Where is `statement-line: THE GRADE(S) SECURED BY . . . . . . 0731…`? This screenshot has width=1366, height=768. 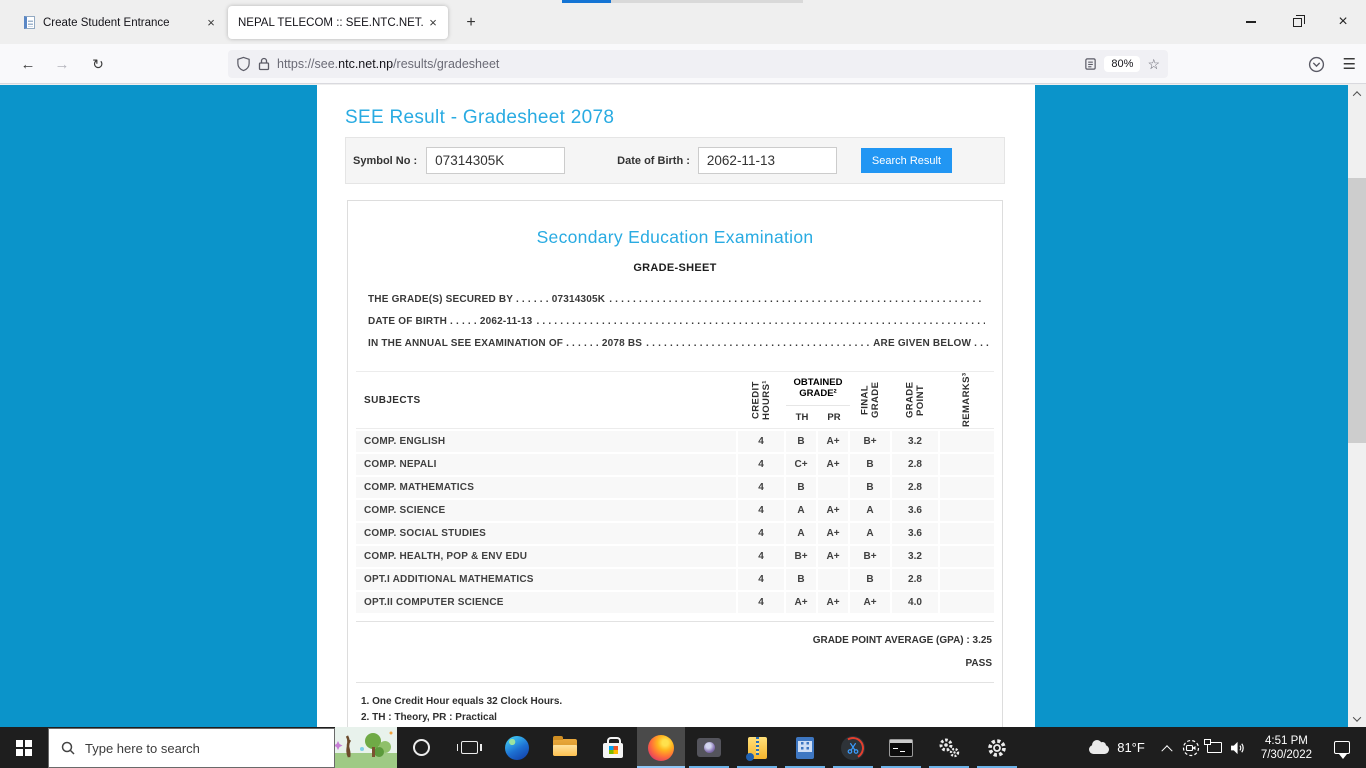 statement-line: THE GRADE(S) SECURED BY . . . . . . 0731… is located at coordinates (678, 300).